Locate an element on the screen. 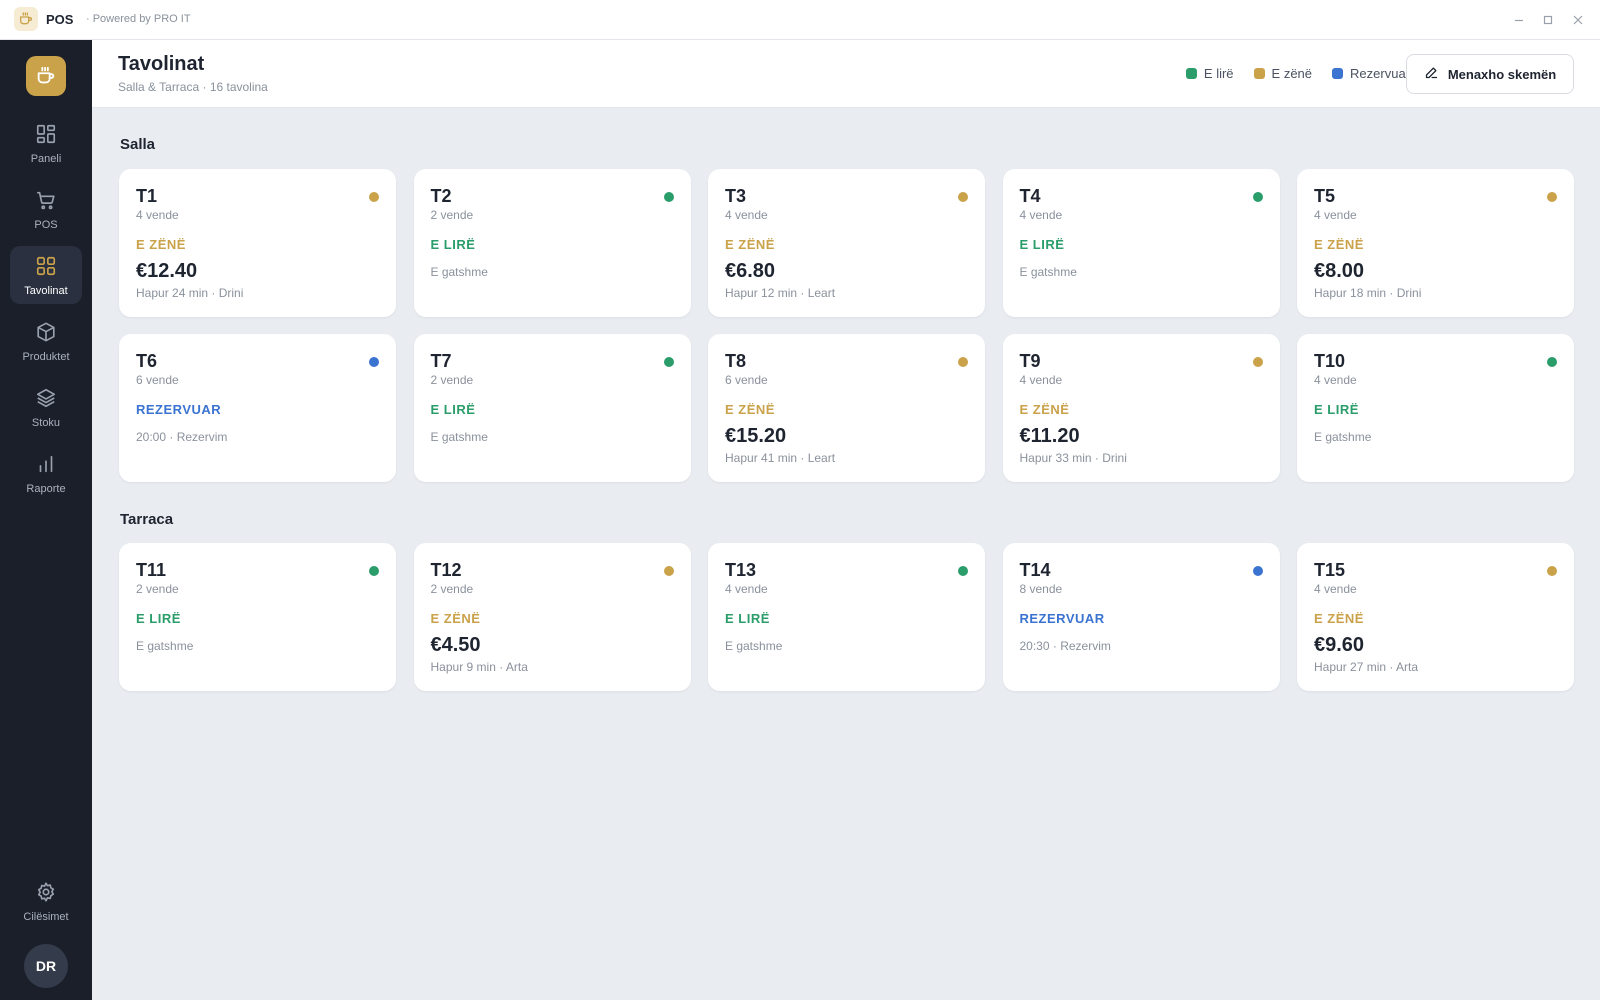  table-card: T11 2 vende E LIRË E gatshme is located at coordinates (257, 617).